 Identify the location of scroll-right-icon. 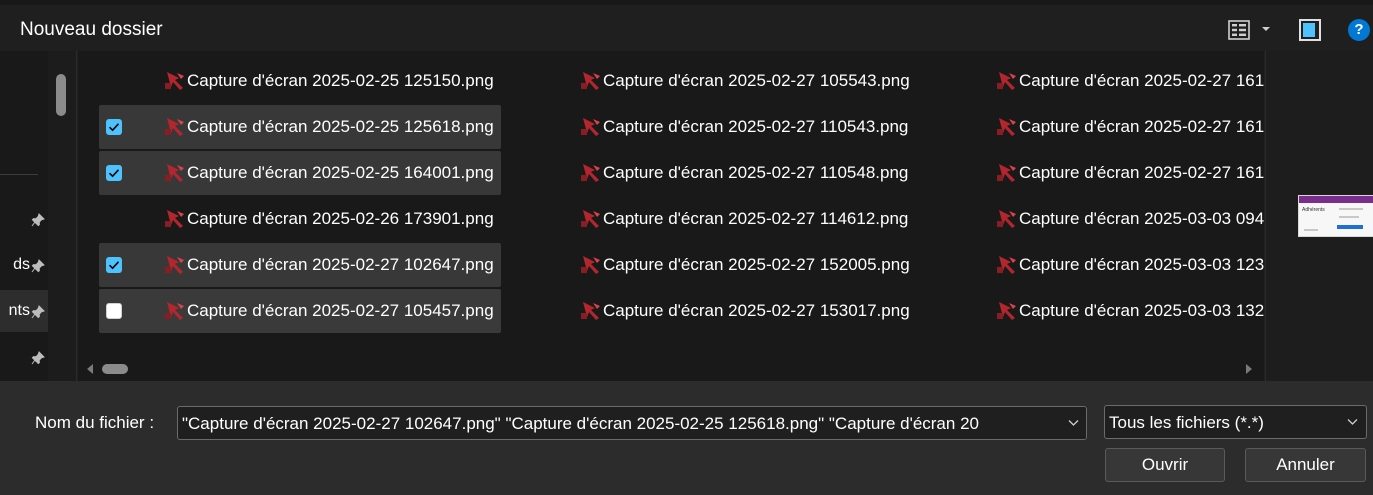
(1249, 369).